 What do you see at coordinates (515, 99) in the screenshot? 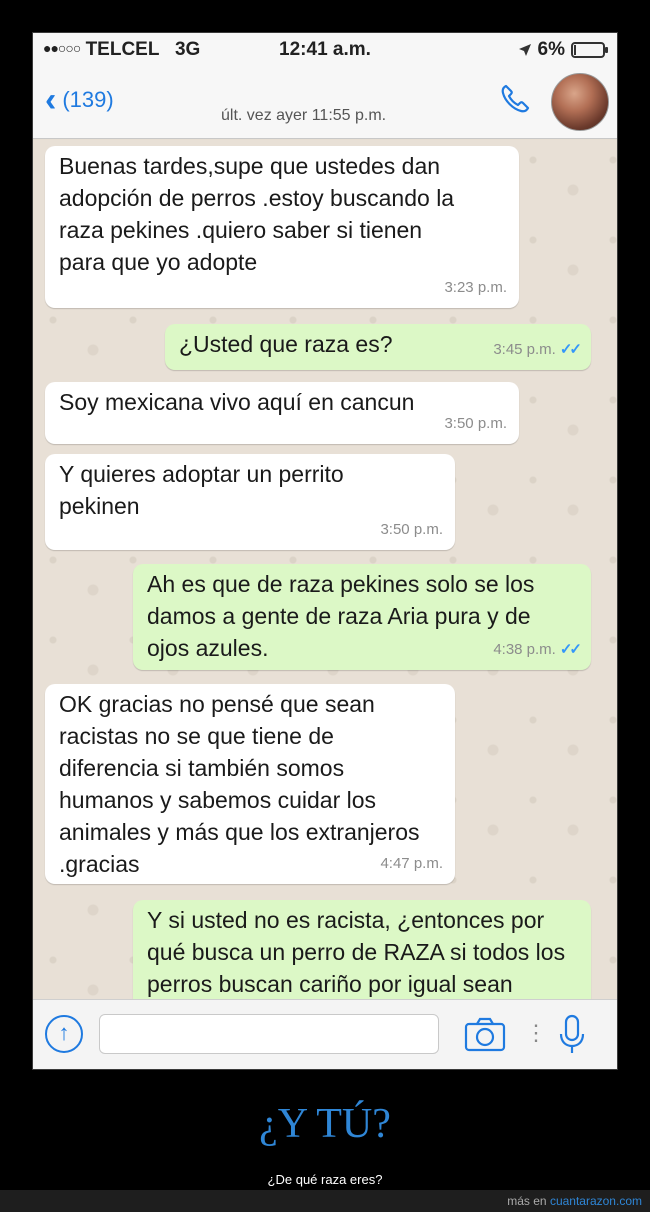
I see `phone-call-icon` at bounding box center [515, 99].